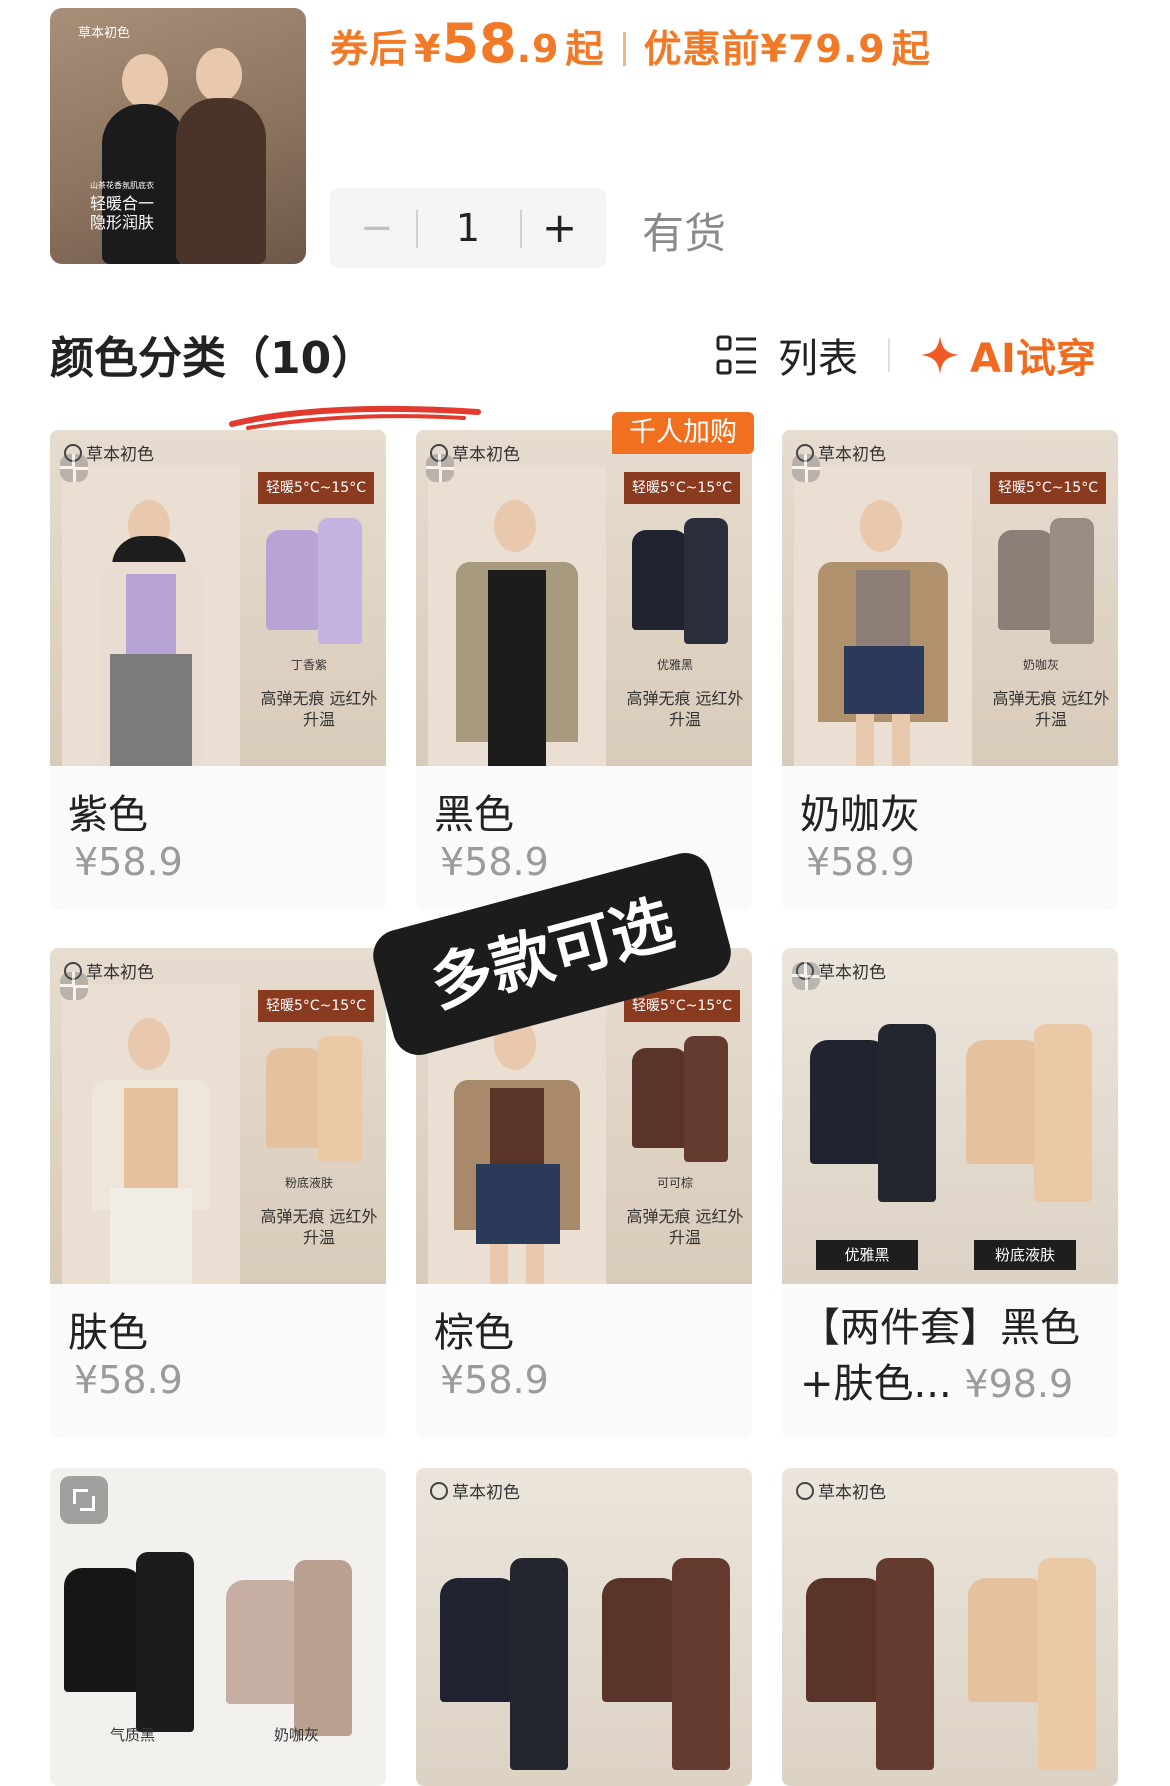  I want to click on ai-try-on-button: AI试穿, so click(1008, 355).